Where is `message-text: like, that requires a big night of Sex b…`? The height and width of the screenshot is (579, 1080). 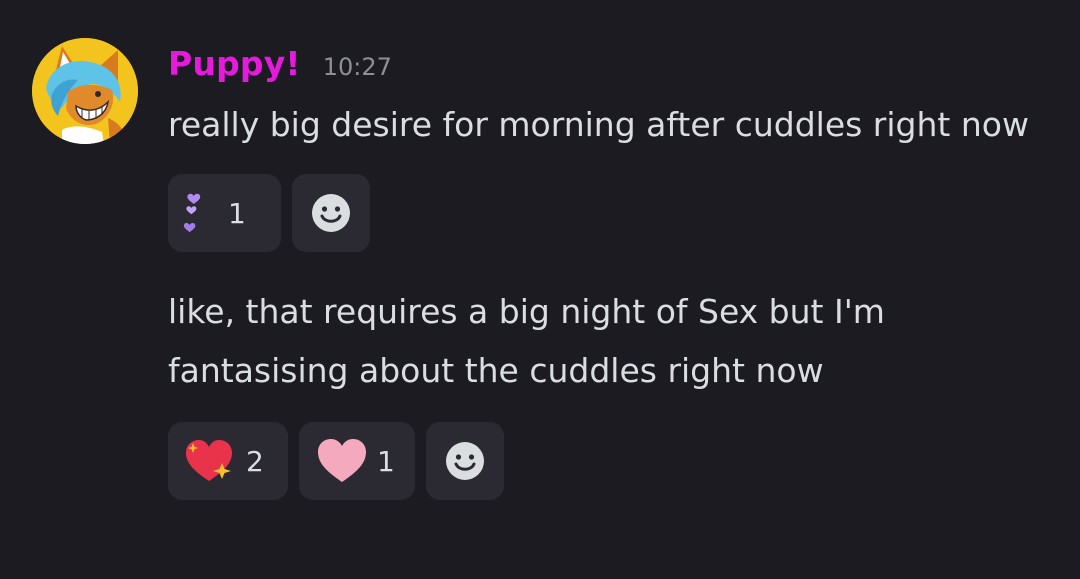 message-text: like, that requires a big night of Sex b… is located at coordinates (526, 341).